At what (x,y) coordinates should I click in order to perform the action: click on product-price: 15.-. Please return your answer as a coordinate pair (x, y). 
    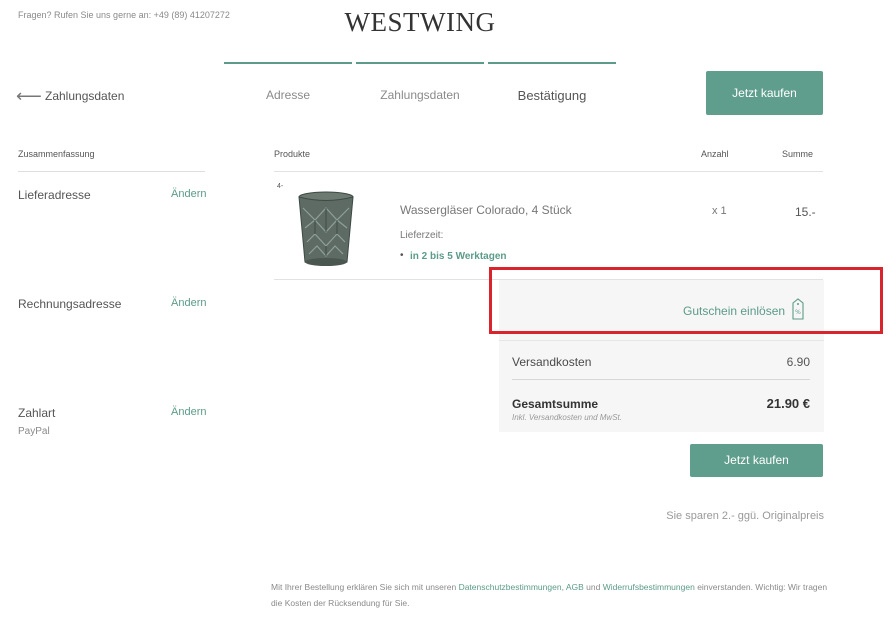
    Looking at the image, I should click on (805, 212).